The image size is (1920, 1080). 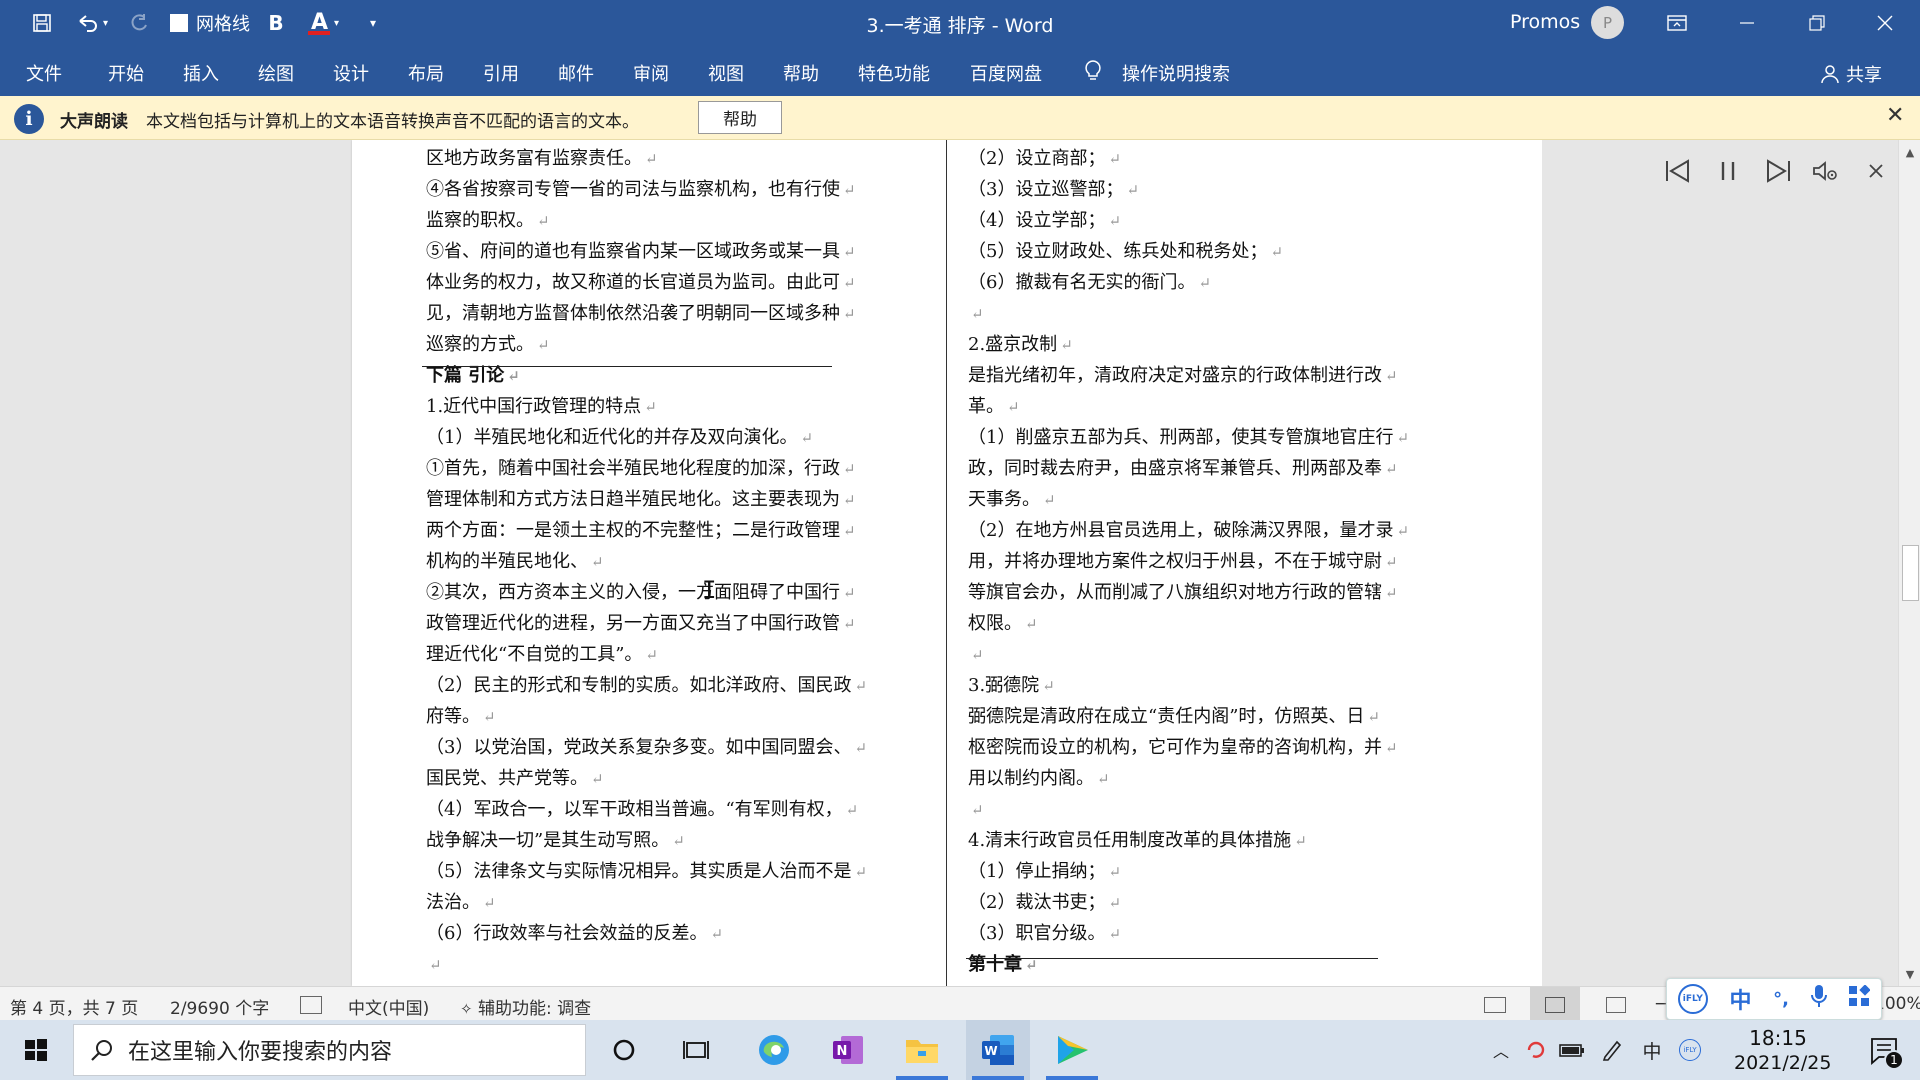 What do you see at coordinates (1851, 74) in the screenshot?
I see `share-button: 共享` at bounding box center [1851, 74].